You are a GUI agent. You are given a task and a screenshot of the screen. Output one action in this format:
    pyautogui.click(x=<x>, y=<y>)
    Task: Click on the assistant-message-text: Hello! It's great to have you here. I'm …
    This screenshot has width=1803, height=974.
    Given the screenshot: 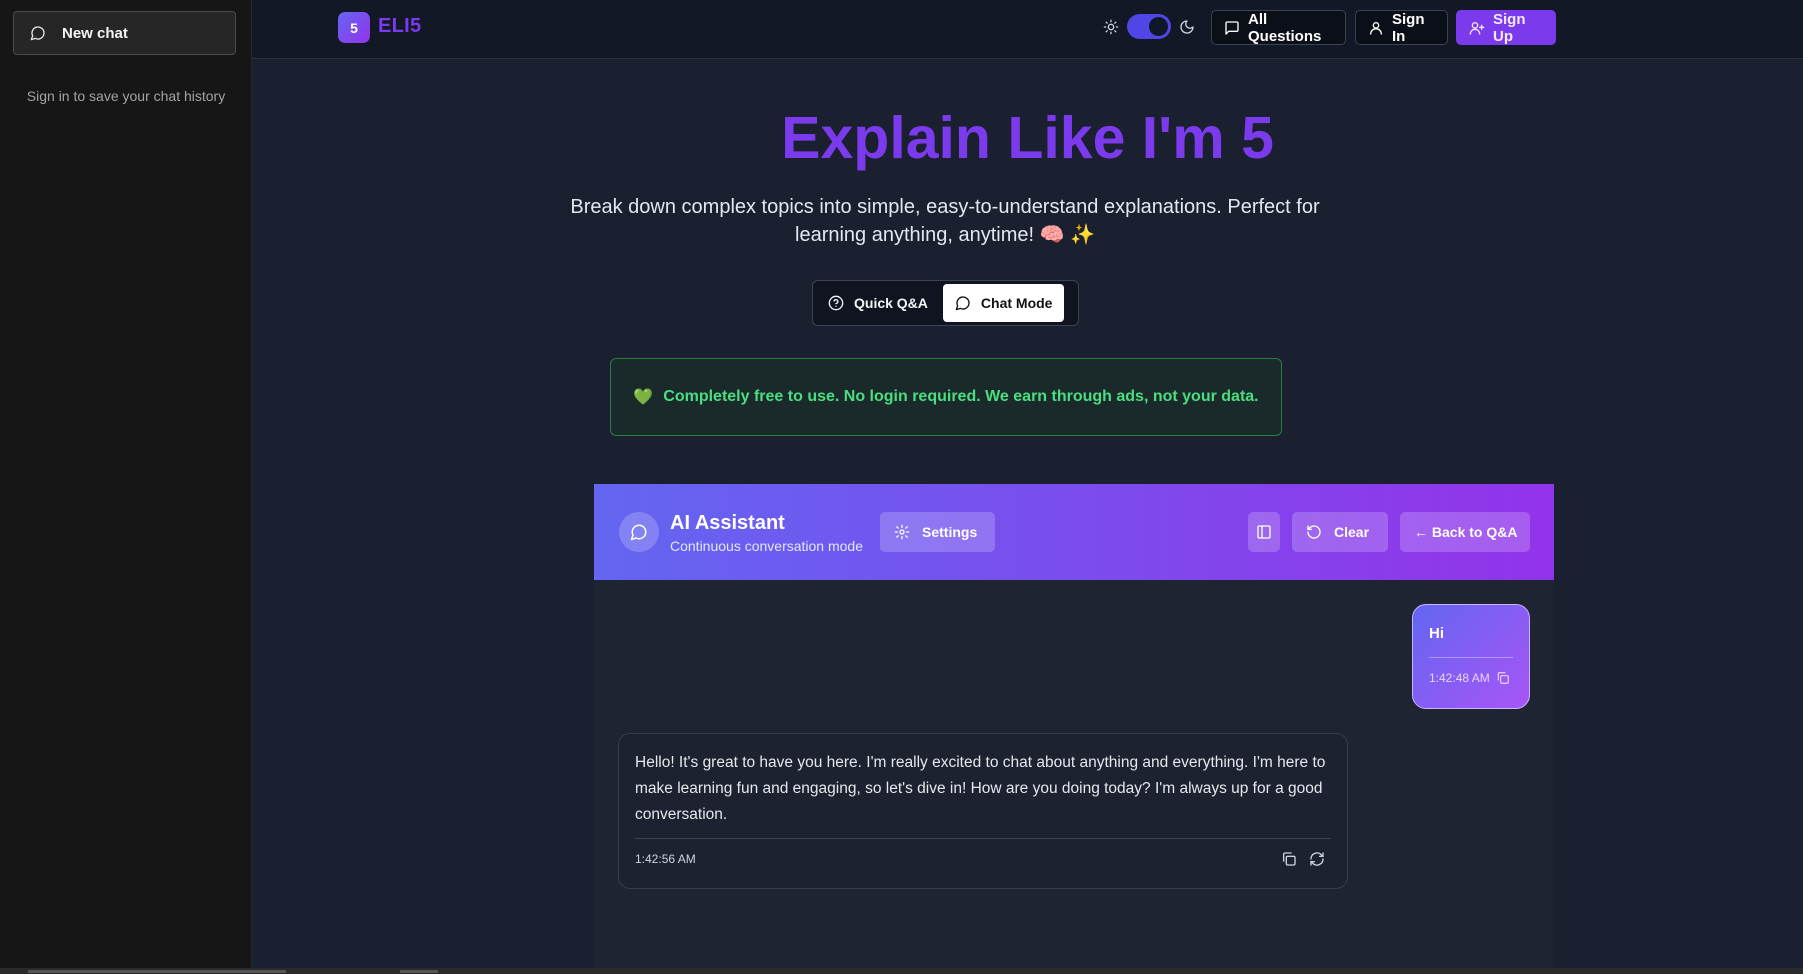 What is the action you would take?
    pyautogui.click(x=980, y=788)
    